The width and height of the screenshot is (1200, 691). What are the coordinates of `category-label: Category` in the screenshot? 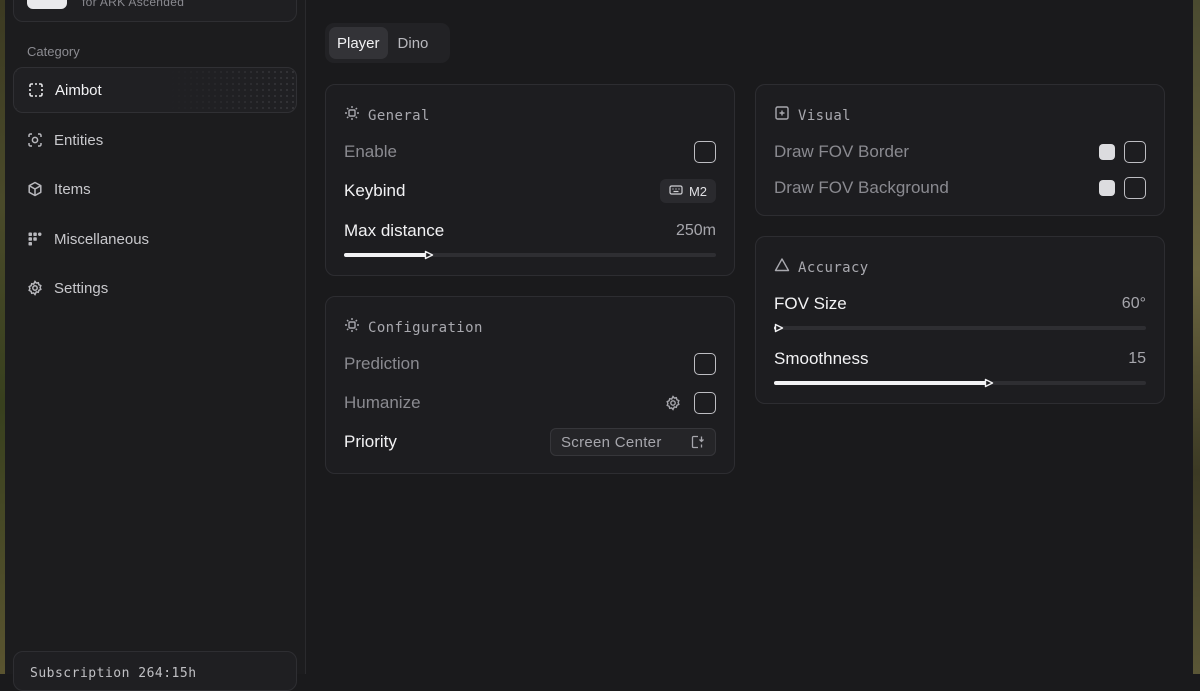 It's located at (53, 51).